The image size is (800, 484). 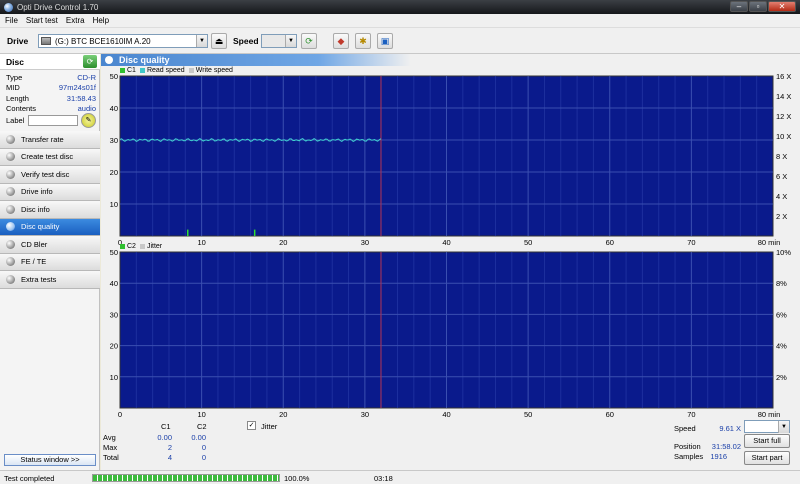 What do you see at coordinates (86, 108) in the screenshot?
I see `disc-contents-value: audio` at bounding box center [86, 108].